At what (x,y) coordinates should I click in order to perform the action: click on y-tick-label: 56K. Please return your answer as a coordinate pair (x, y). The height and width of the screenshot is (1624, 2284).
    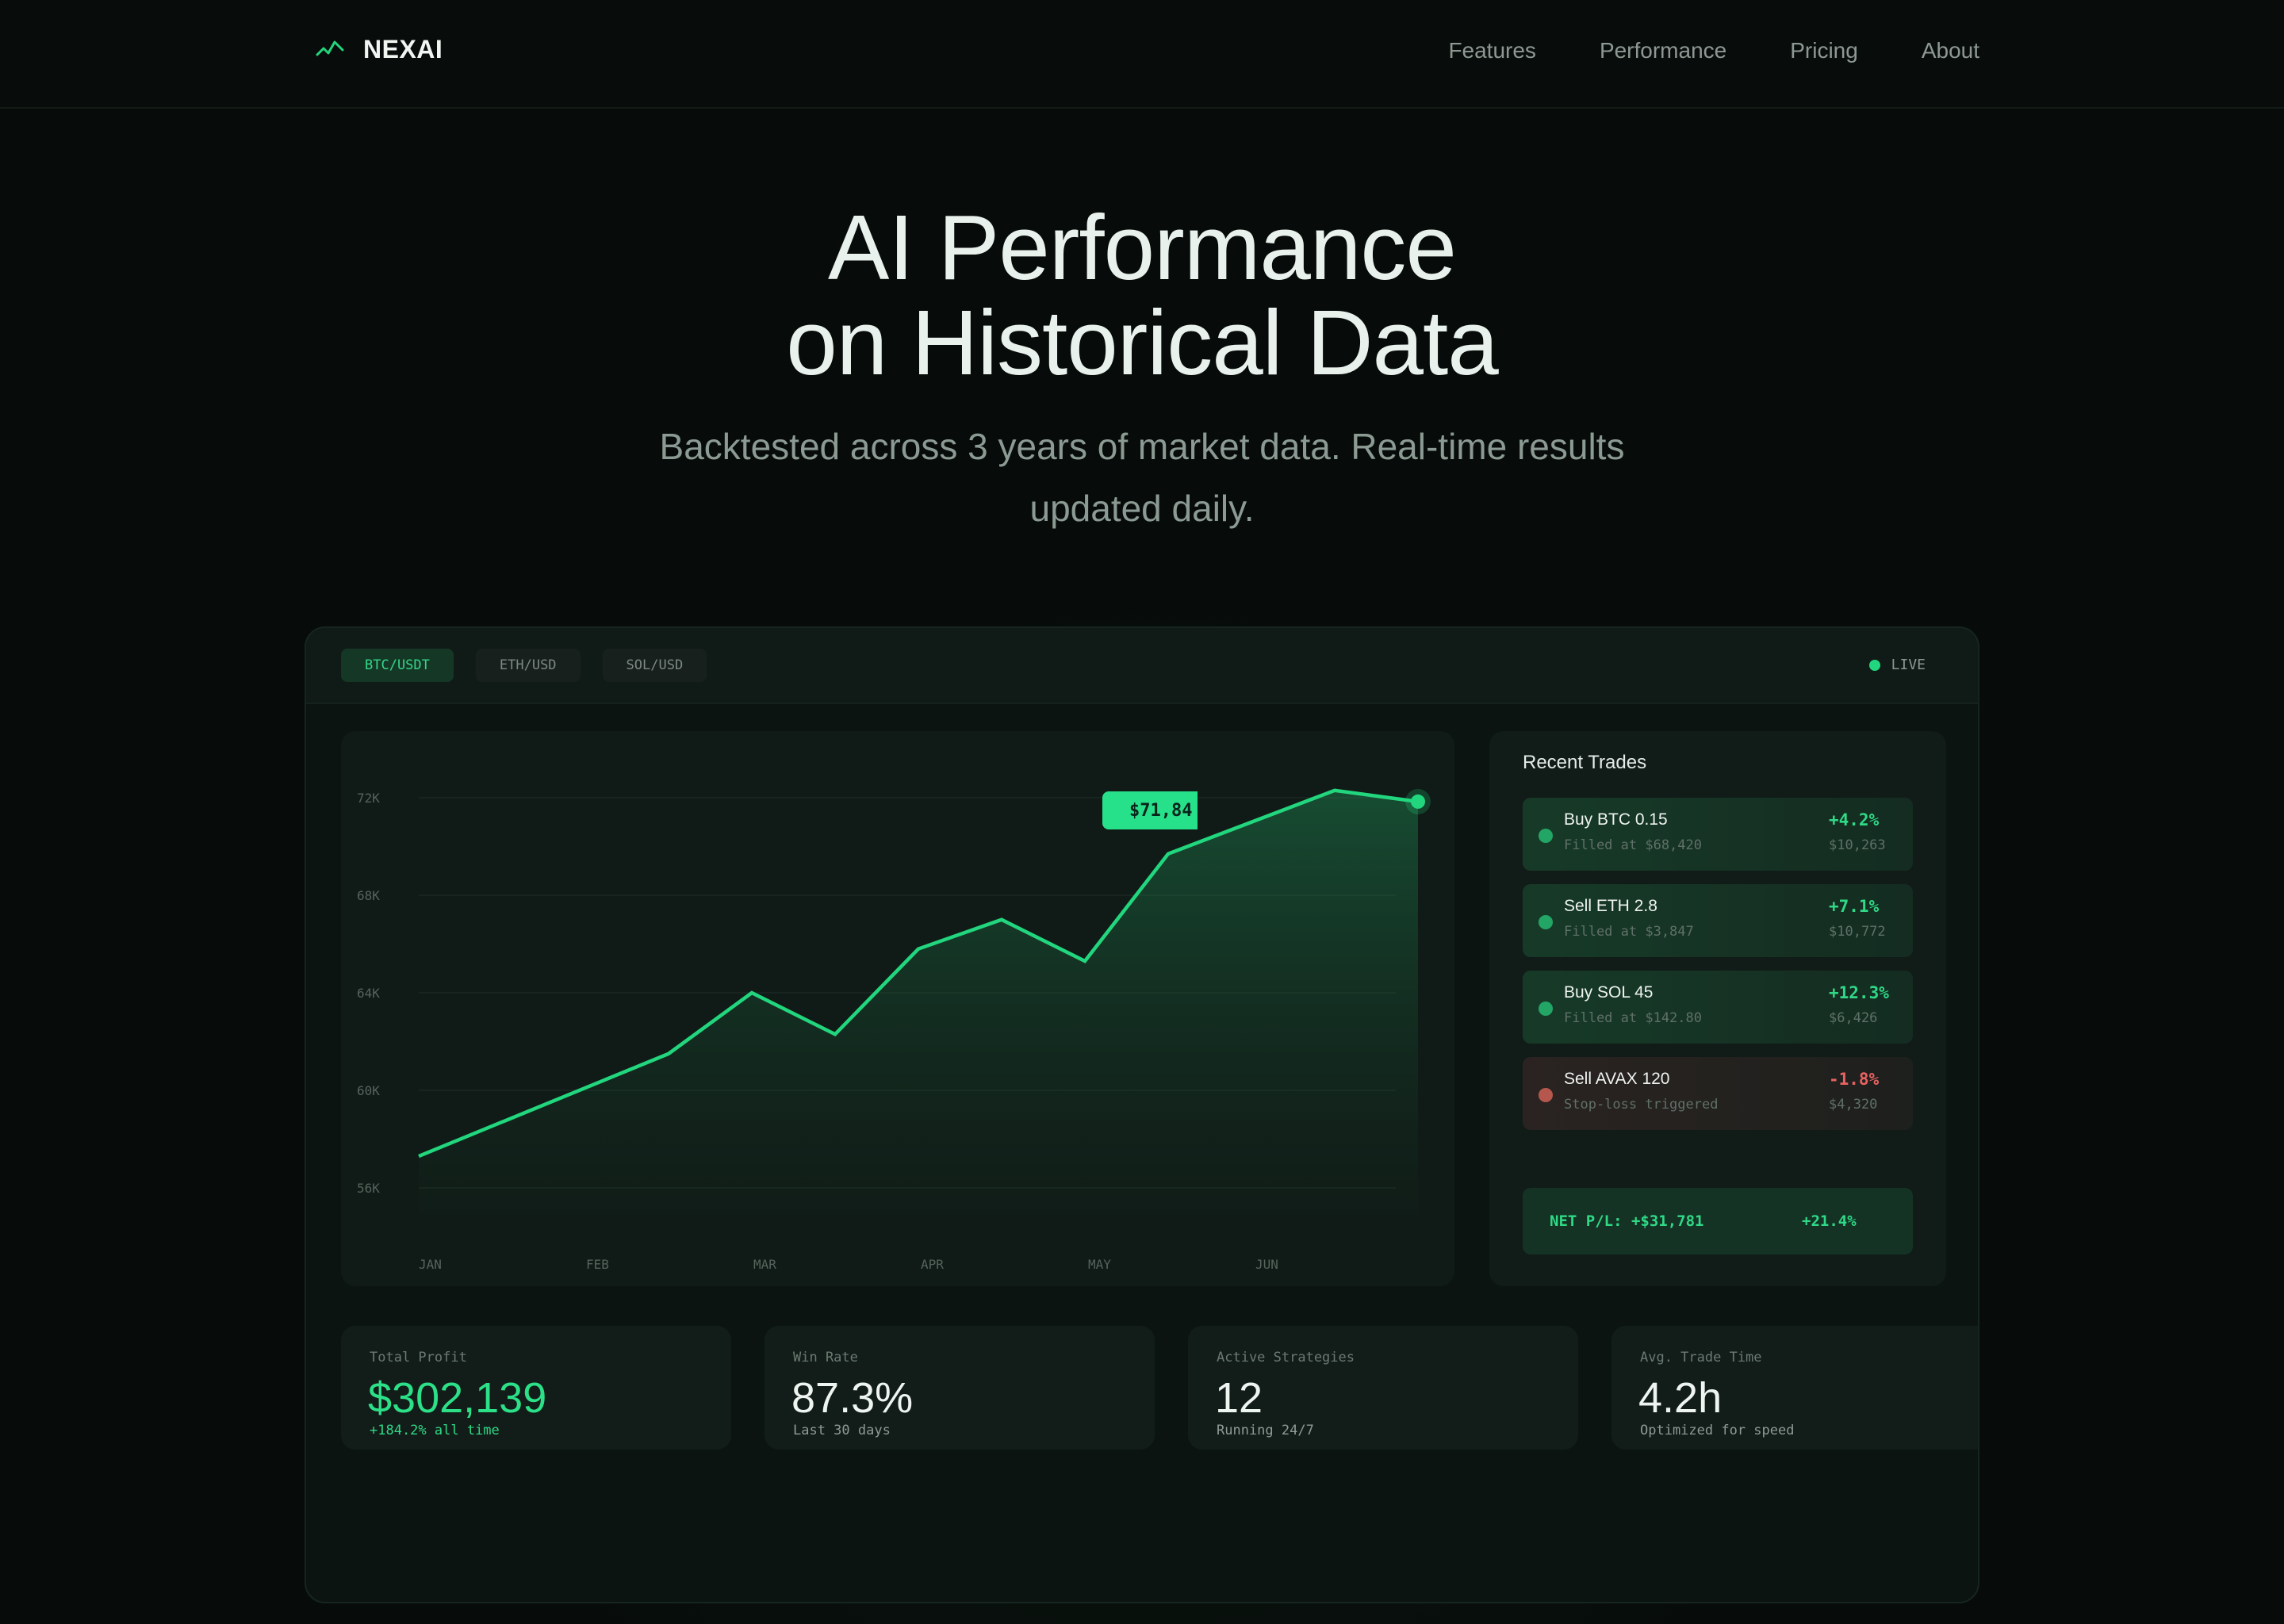
    Looking at the image, I should click on (368, 1188).